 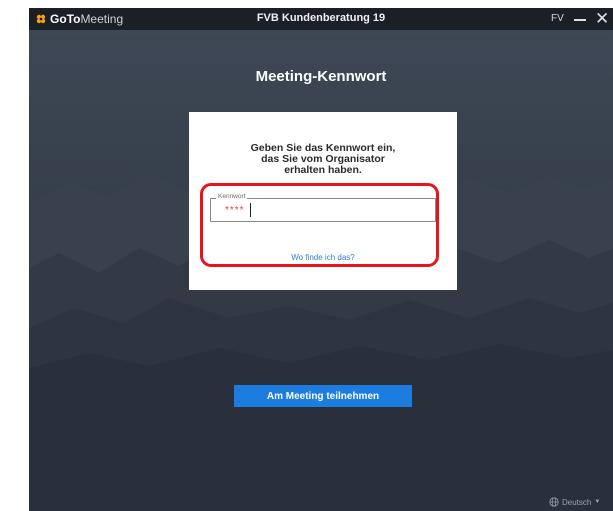 What do you see at coordinates (580, 19) in the screenshot?
I see `minimize-icon` at bounding box center [580, 19].